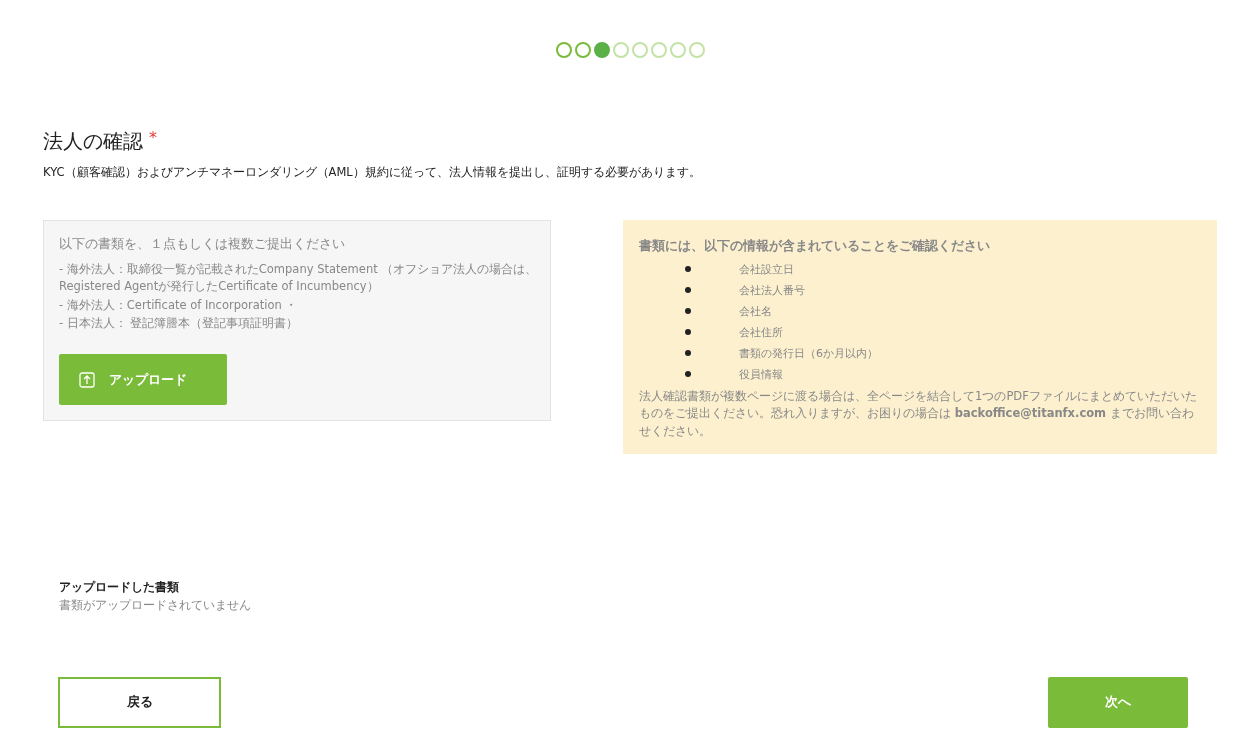 This screenshot has height=739, width=1247. Describe the element at coordinates (139, 702) in the screenshot. I see `back-button: 戻る` at that location.